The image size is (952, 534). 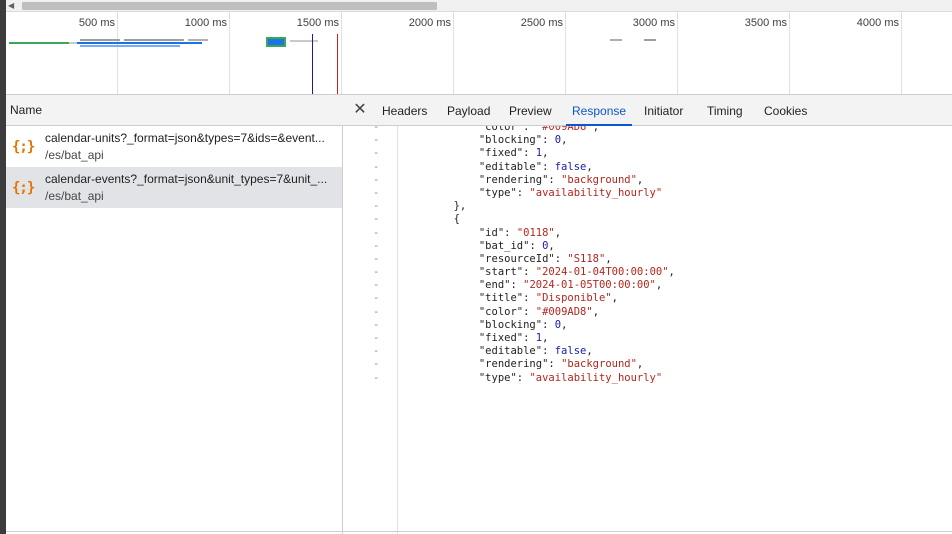 What do you see at coordinates (647, 259) in the screenshot?
I see `code-line: - "resourceId": "S118",` at bounding box center [647, 259].